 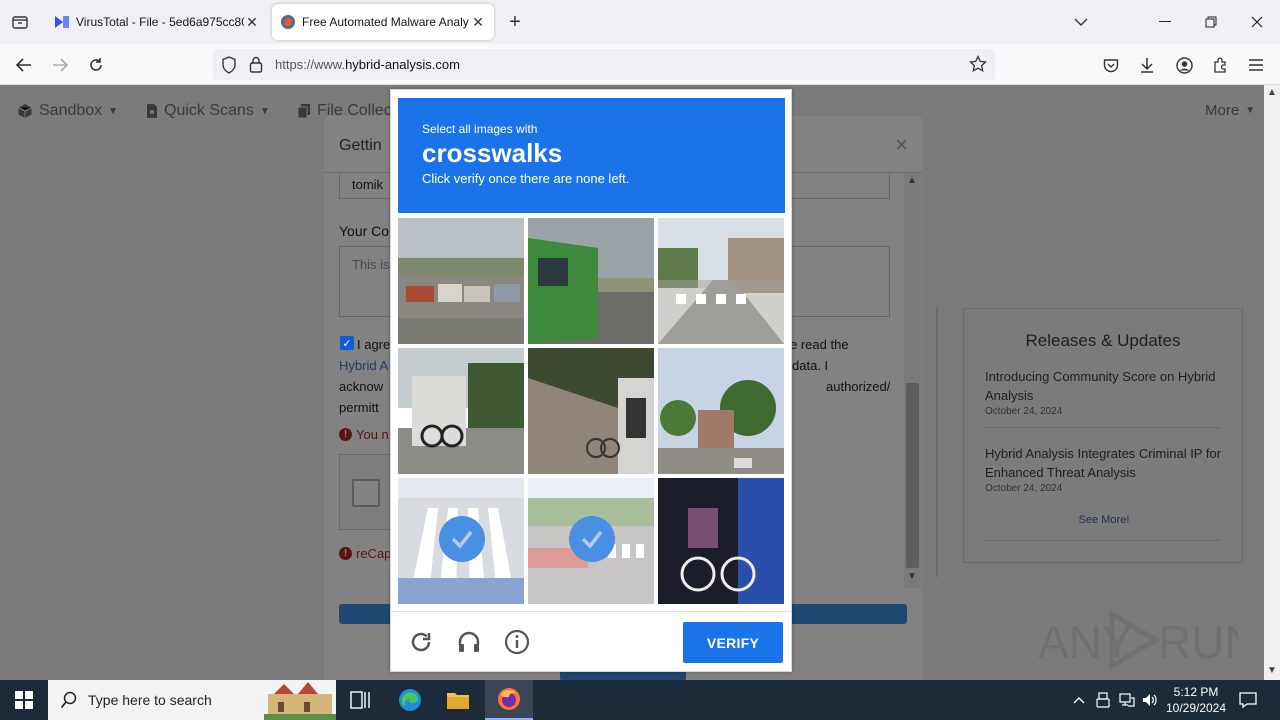 I want to click on bookmark-star-icon, so click(x=978, y=65).